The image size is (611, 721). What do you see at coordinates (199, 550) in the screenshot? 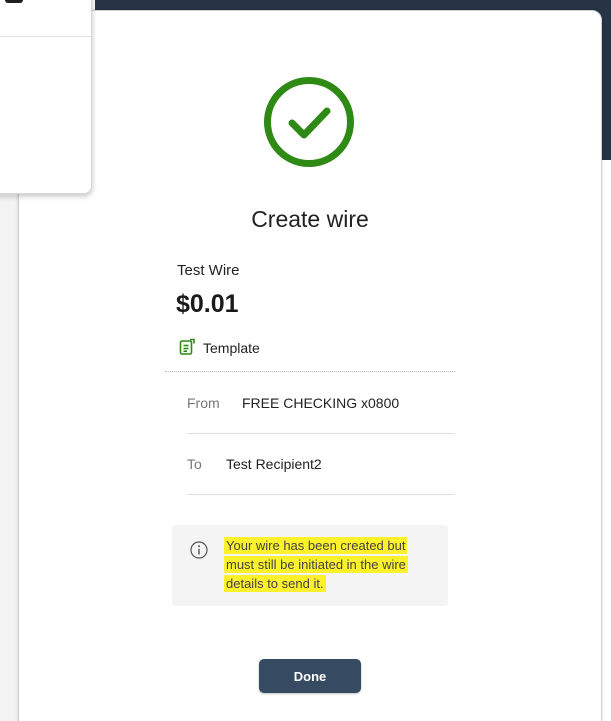
I see `info-icon` at bounding box center [199, 550].